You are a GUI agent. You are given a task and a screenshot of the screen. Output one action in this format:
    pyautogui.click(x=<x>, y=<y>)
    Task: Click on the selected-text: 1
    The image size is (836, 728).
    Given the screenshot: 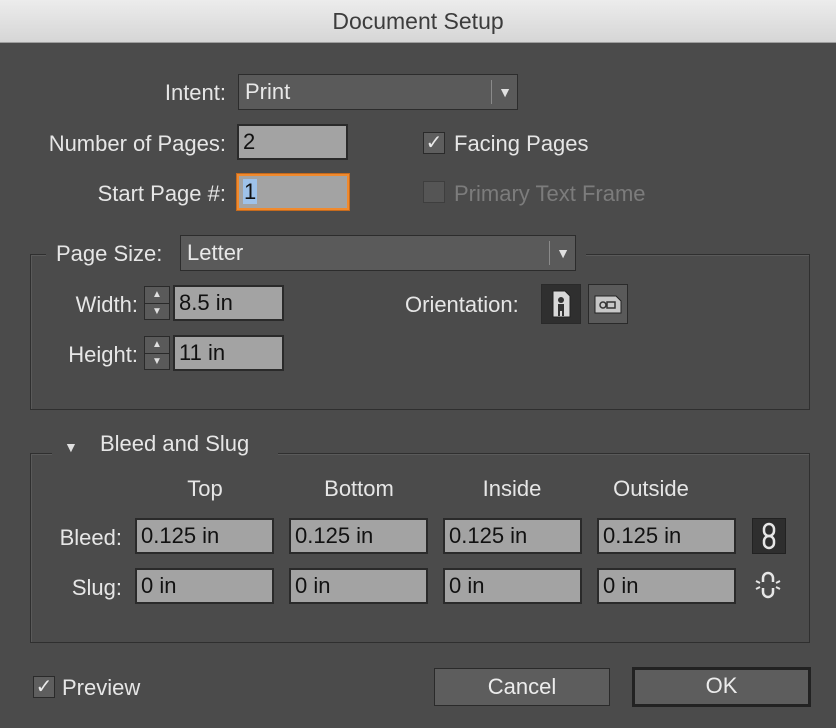 What is the action you would take?
    pyautogui.click(x=250, y=191)
    